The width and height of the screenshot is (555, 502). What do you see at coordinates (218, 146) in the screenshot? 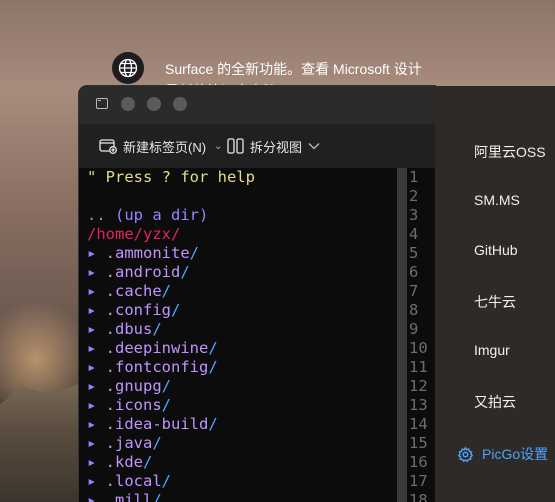
I see `chevron-down-icon: ⌄` at bounding box center [218, 146].